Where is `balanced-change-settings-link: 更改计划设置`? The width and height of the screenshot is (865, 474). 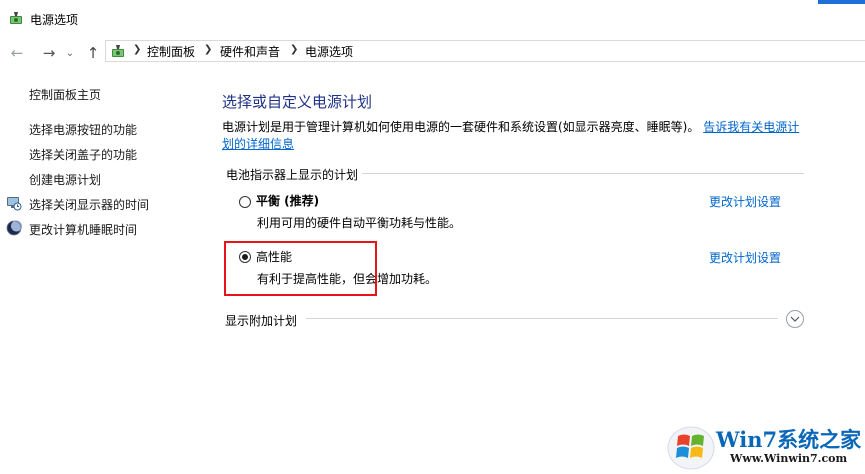
balanced-change-settings-link: 更改计划设置 is located at coordinates (745, 201).